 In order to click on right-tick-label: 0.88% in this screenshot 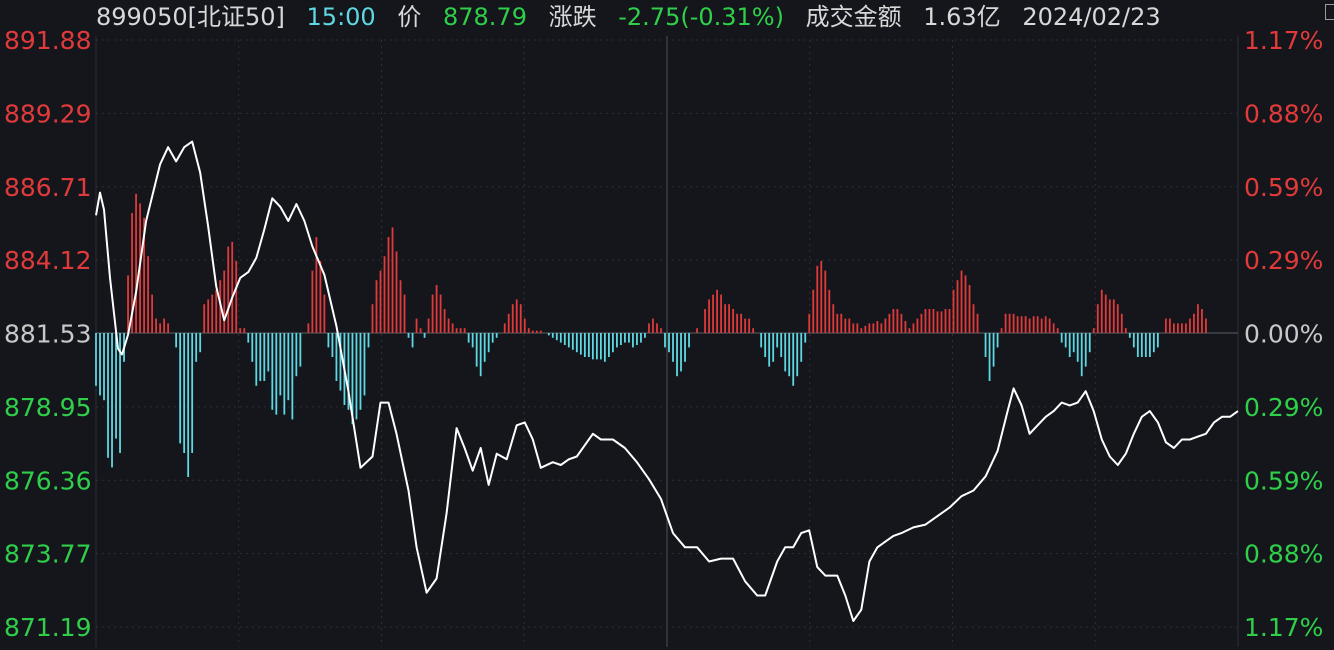, I will do `click(1283, 113)`.